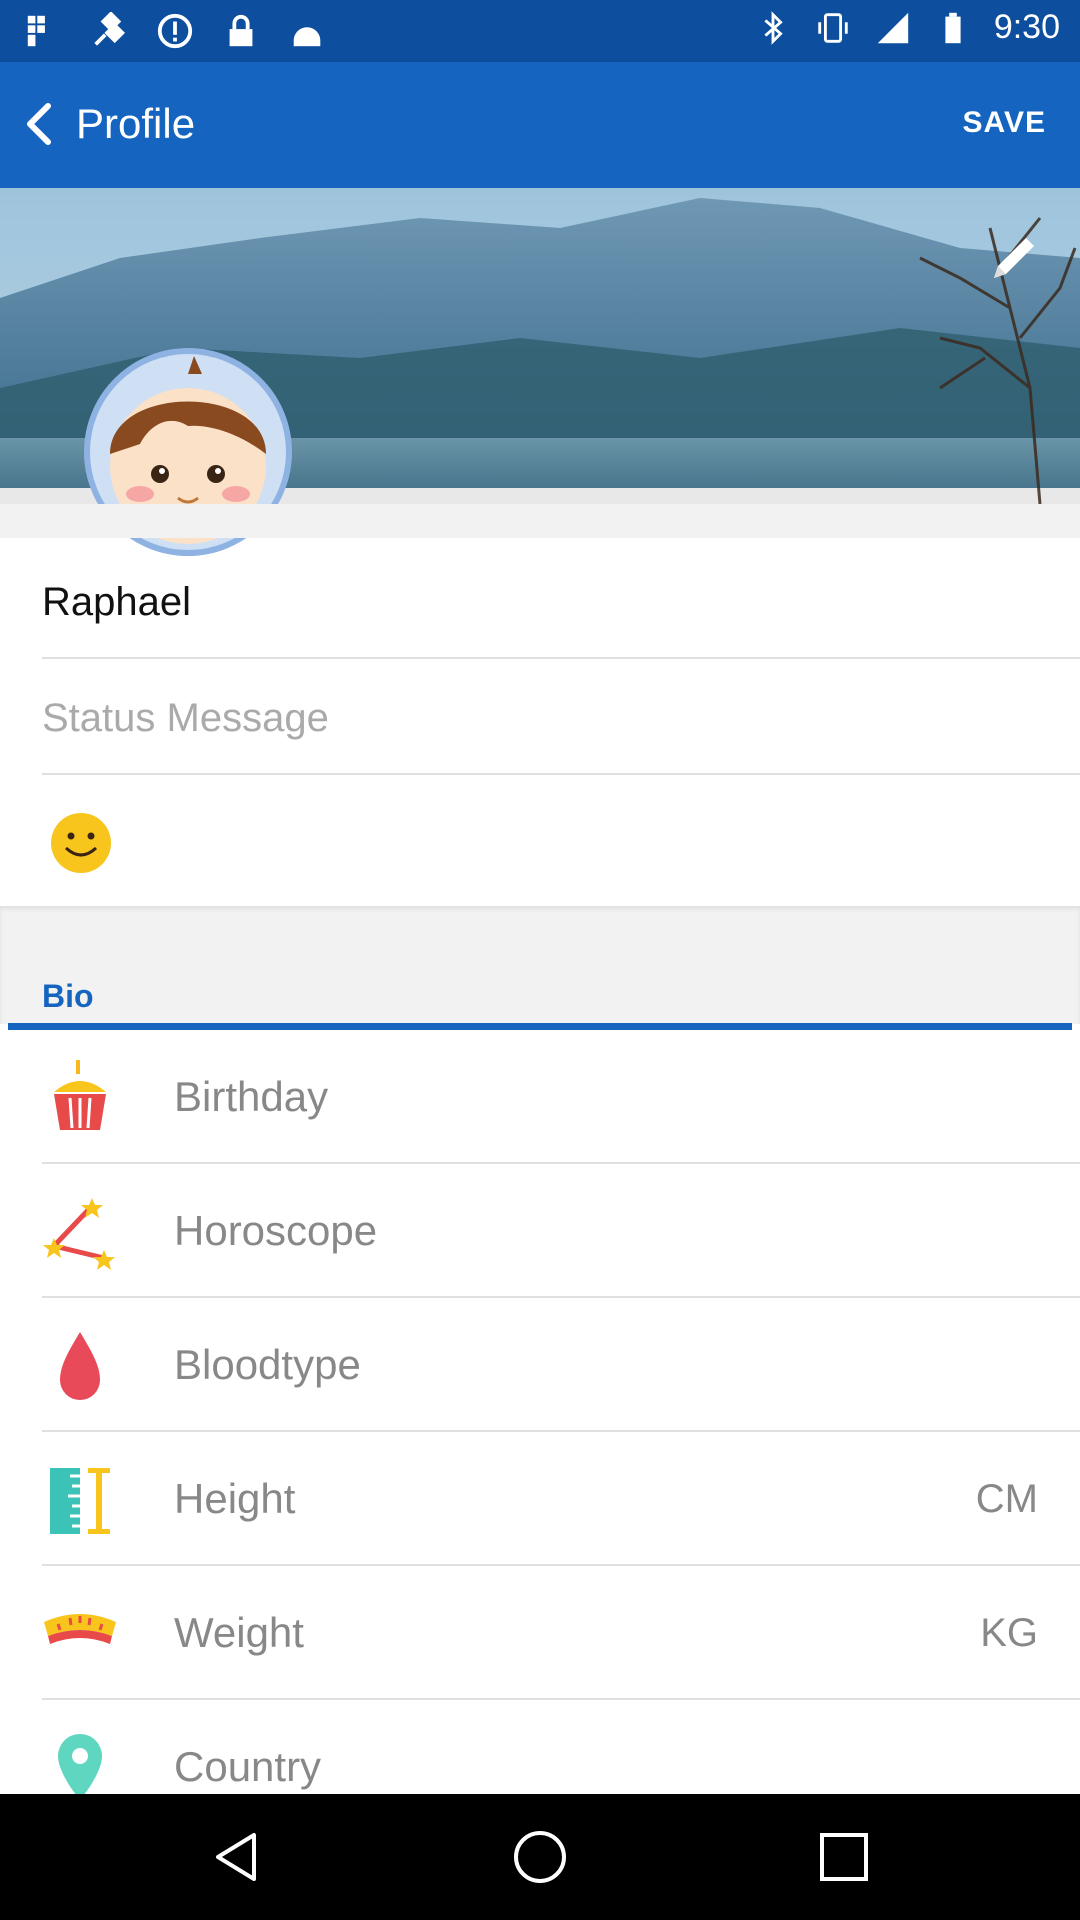  Describe the element at coordinates (1004, 123) in the screenshot. I see `save-button: SAVE` at that location.